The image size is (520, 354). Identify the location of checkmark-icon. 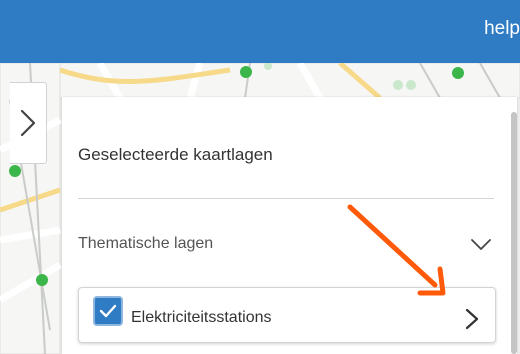
(108, 311).